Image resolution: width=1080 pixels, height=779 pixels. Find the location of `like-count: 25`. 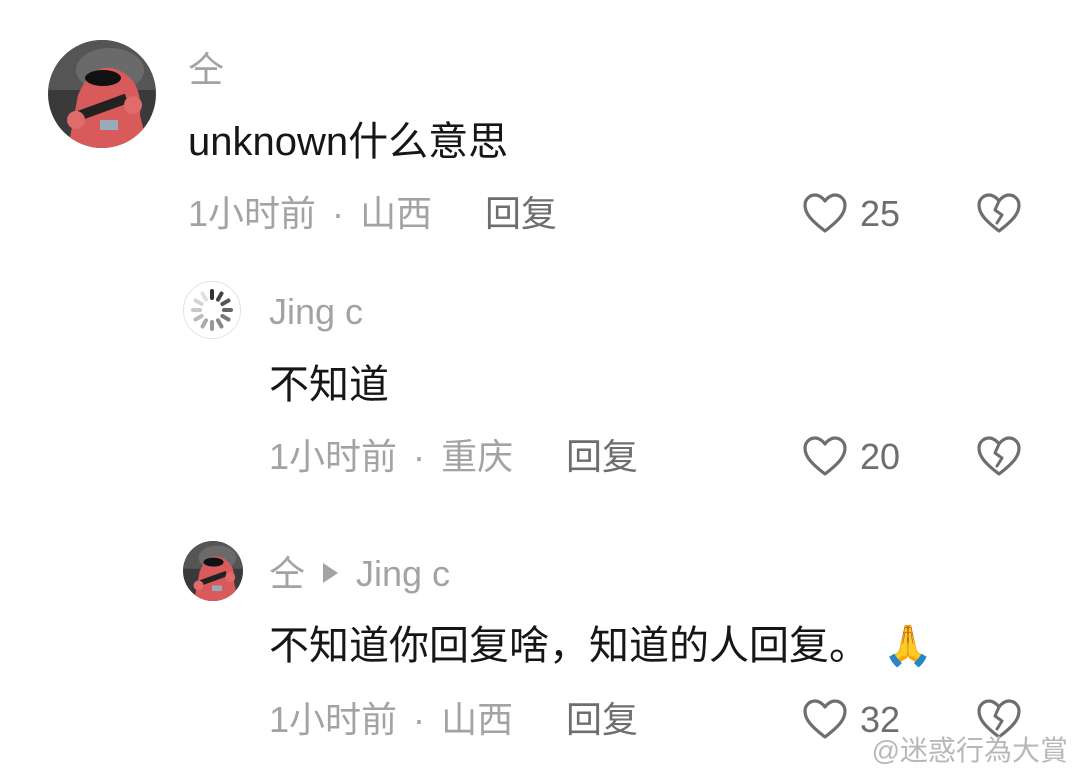

like-count: 25 is located at coordinates (880, 213).